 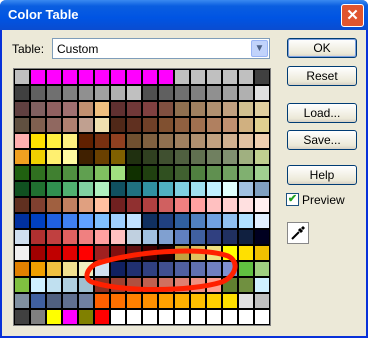 I want to click on help-button: Help, so click(x=322, y=175).